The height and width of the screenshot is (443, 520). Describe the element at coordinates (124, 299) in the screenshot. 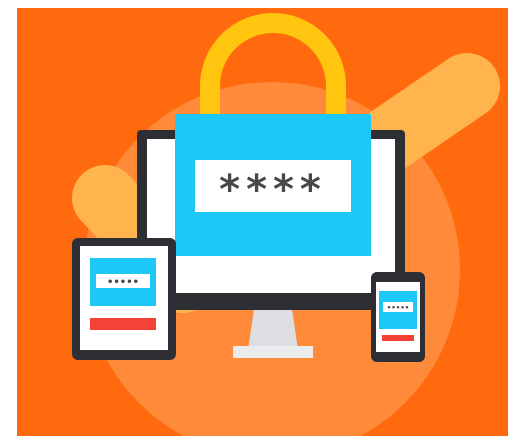

I see `tablet: •••••` at that location.